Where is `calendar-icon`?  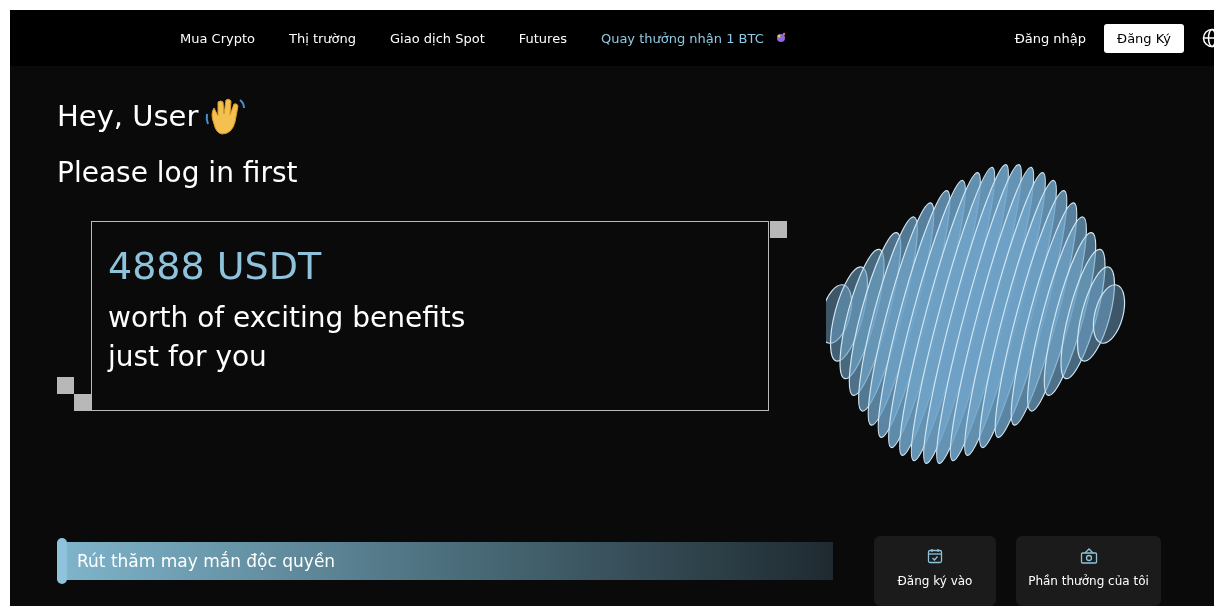
calendar-icon is located at coordinates (935, 556).